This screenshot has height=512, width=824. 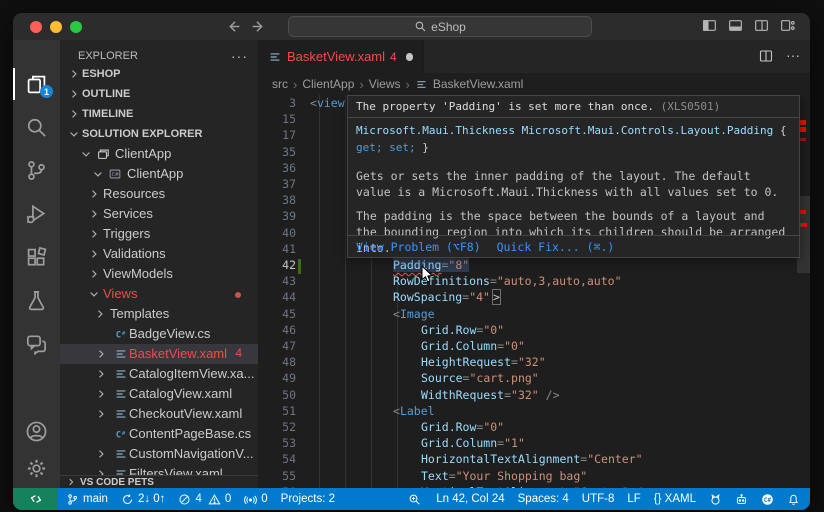 What do you see at coordinates (534, 412) in the screenshot?
I see `code-line-51: 51 <Label` at bounding box center [534, 412].